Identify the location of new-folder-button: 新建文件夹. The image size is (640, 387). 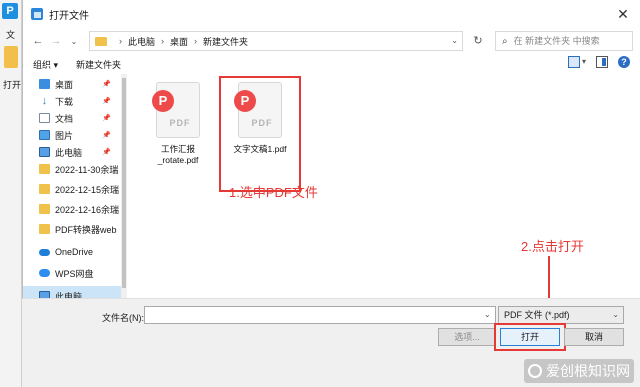
(98, 64).